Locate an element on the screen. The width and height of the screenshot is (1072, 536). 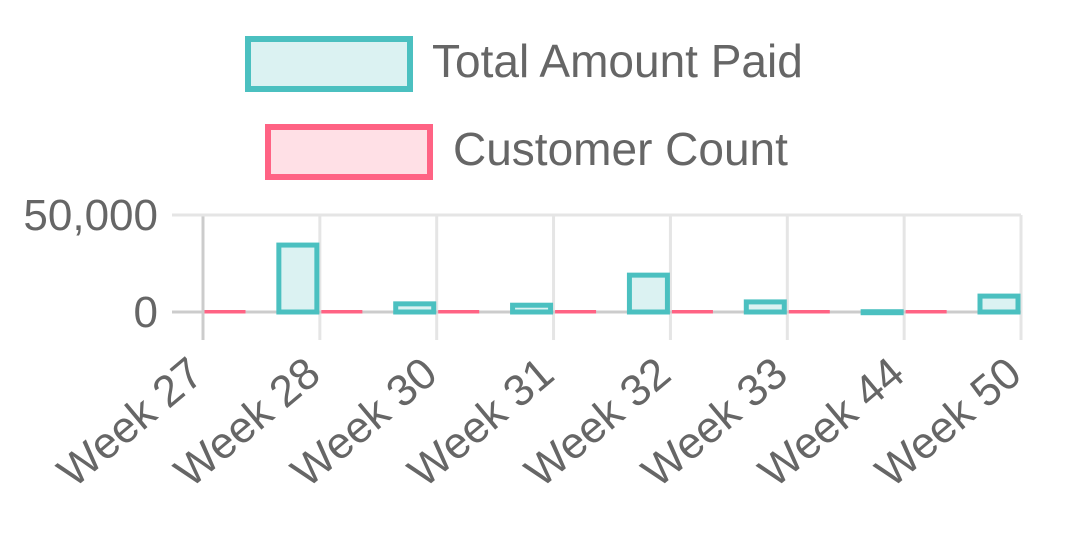
legend-item-total-amount-paid: Total Amount Paid is located at coordinates (524, 63).